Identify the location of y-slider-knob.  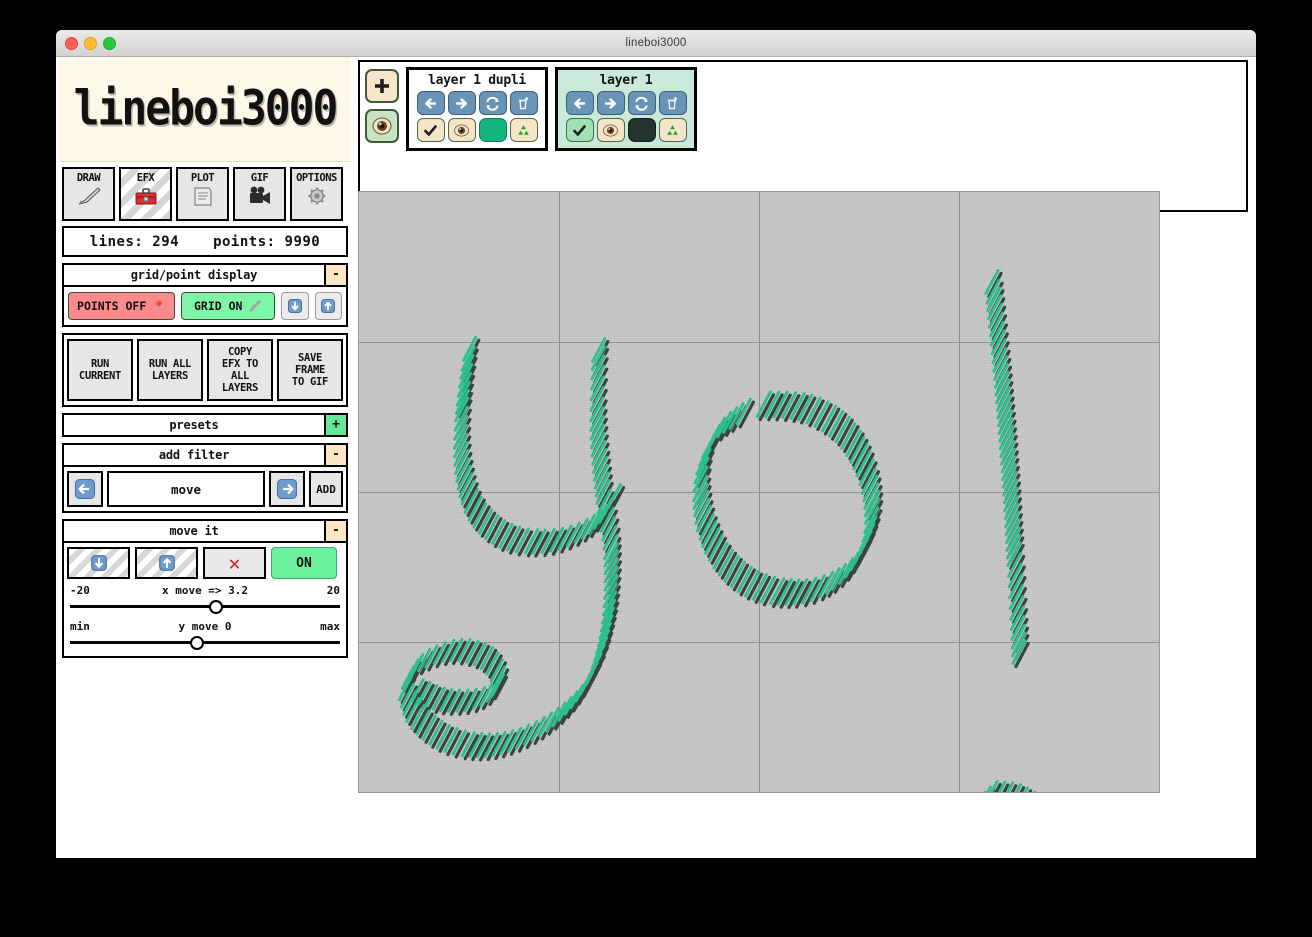
(196, 643).